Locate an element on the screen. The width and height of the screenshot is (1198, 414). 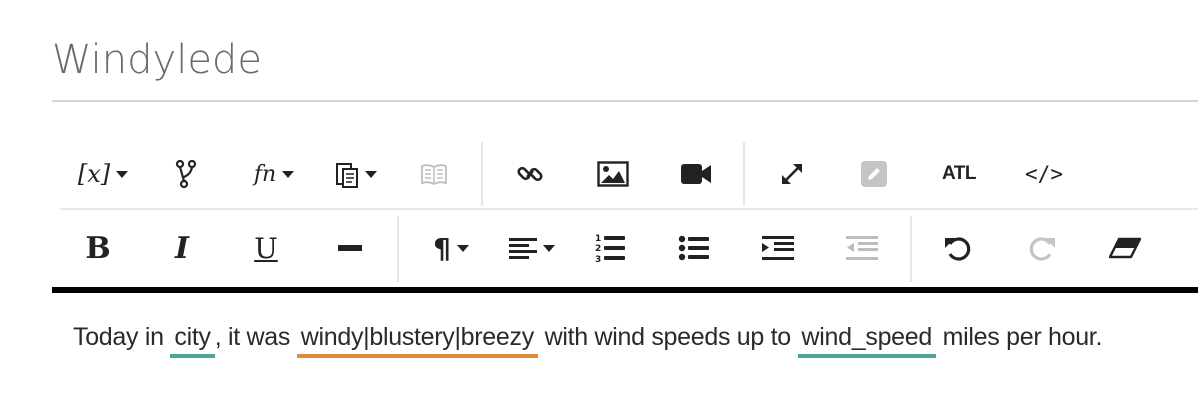
align-left-icon is located at coordinates (523, 248).